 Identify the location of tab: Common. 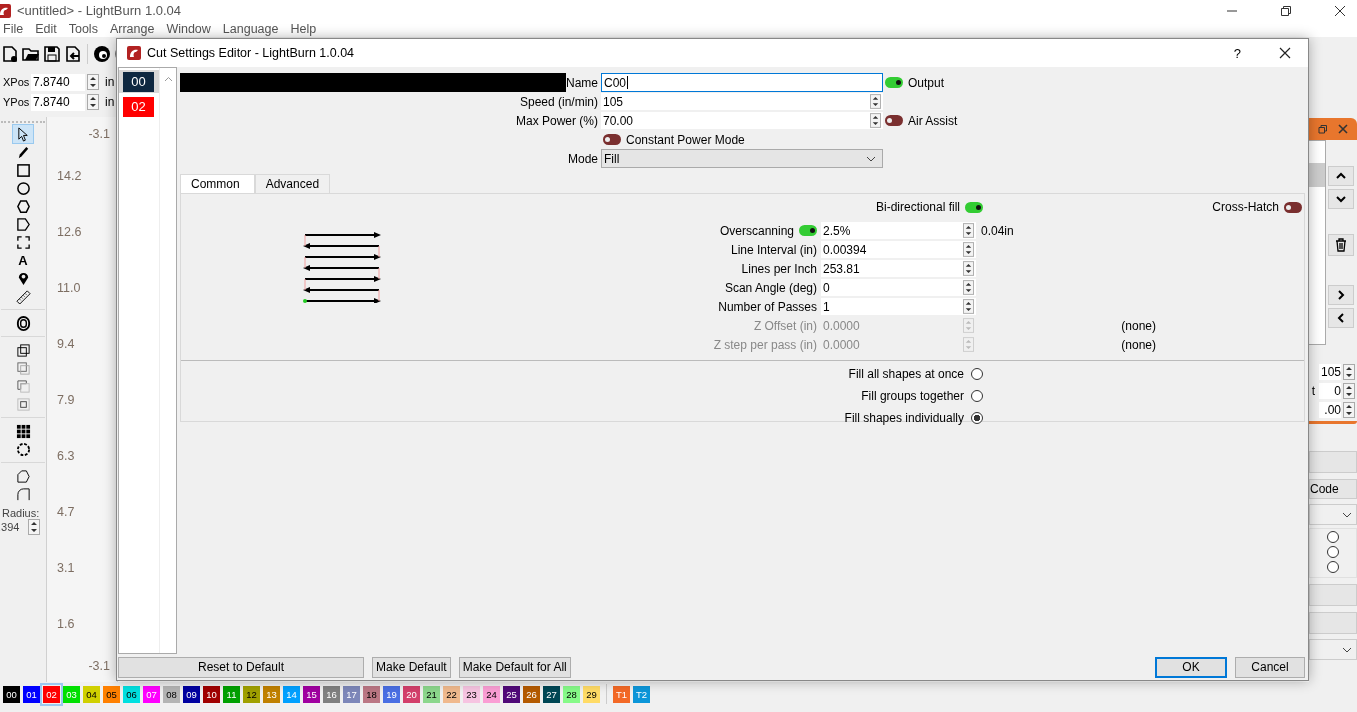
(217, 183).